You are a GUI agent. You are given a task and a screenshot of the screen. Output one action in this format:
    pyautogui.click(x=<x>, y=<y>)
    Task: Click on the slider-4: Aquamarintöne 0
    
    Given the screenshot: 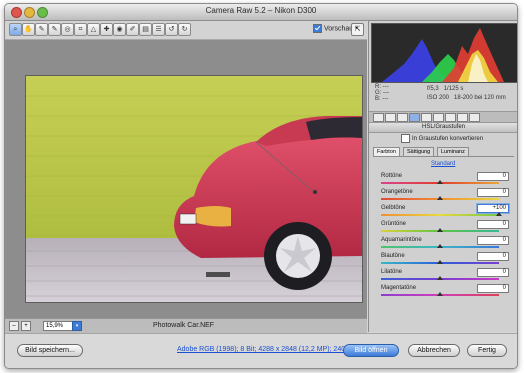 What is the action you would take?
    pyautogui.click(x=444, y=244)
    